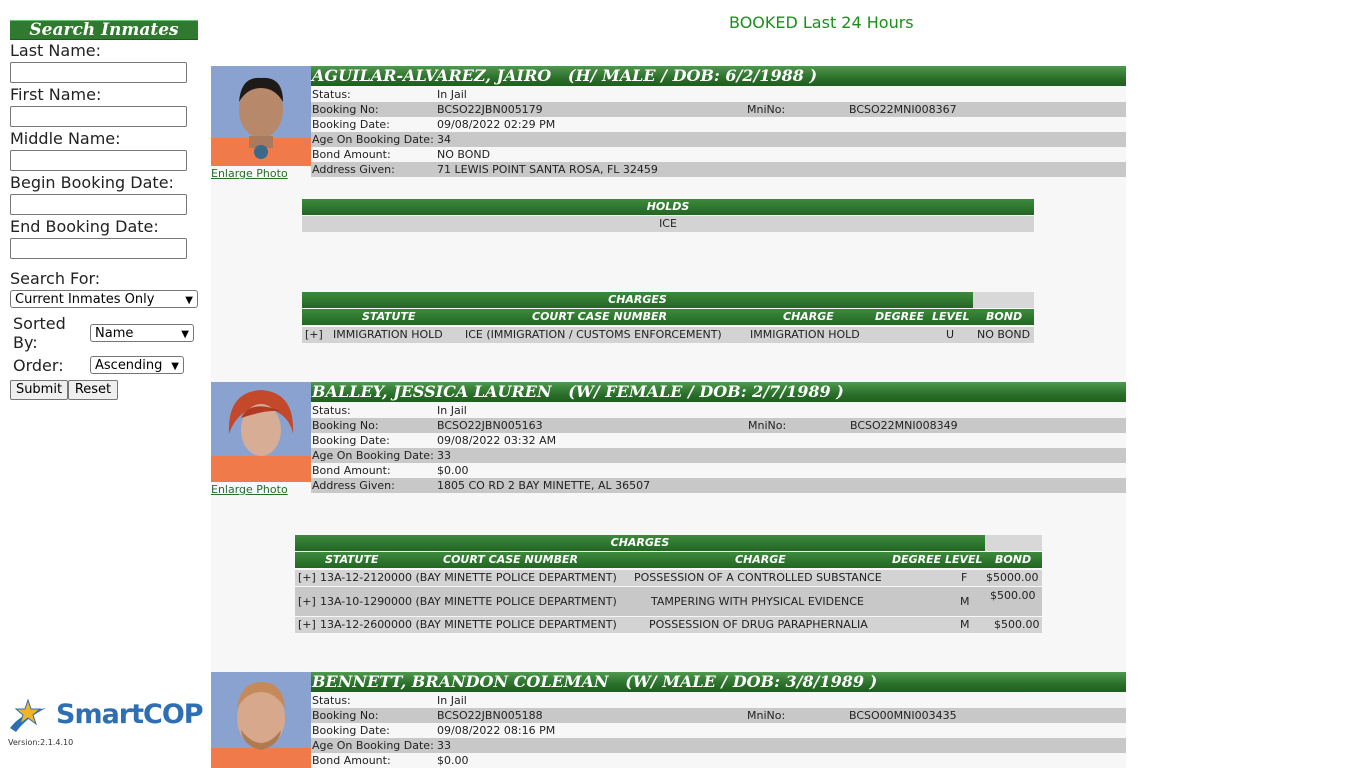 The image size is (1366, 768). I want to click on search-for-label: Search For:, so click(55, 278).